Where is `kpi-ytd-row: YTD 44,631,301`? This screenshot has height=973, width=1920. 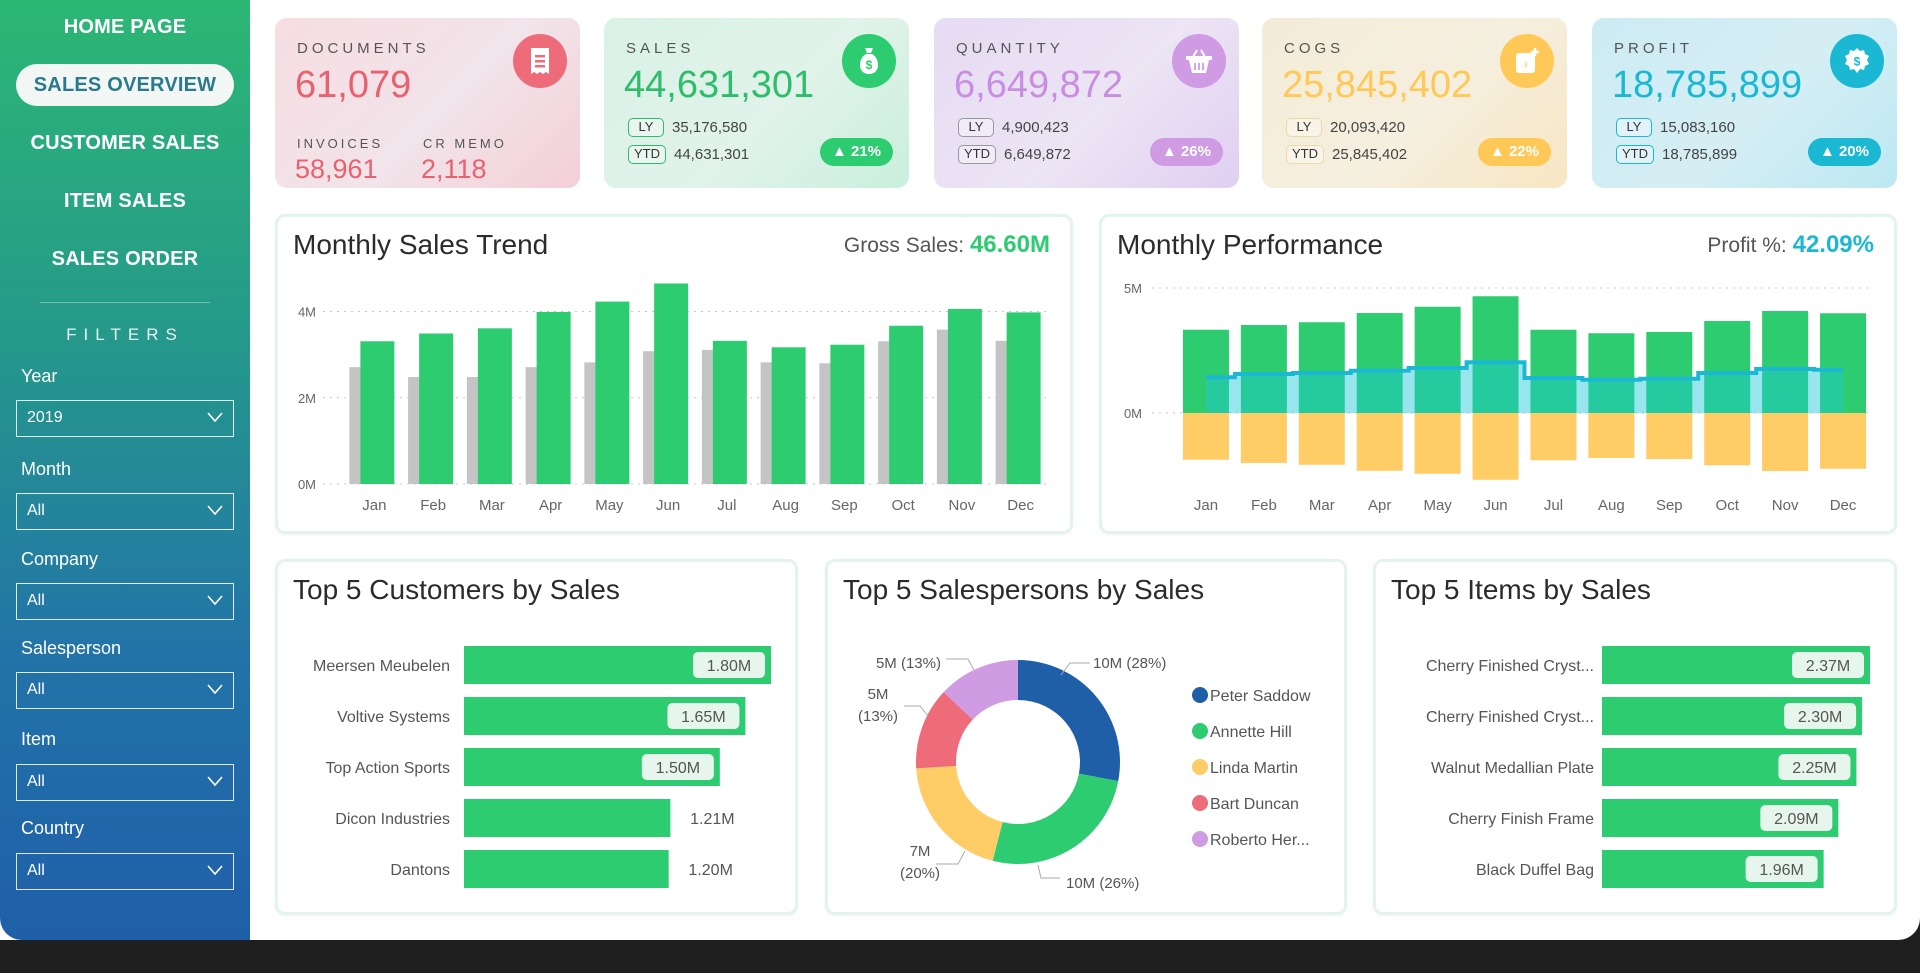
kpi-ytd-row: YTD 44,631,301 is located at coordinates (688, 154).